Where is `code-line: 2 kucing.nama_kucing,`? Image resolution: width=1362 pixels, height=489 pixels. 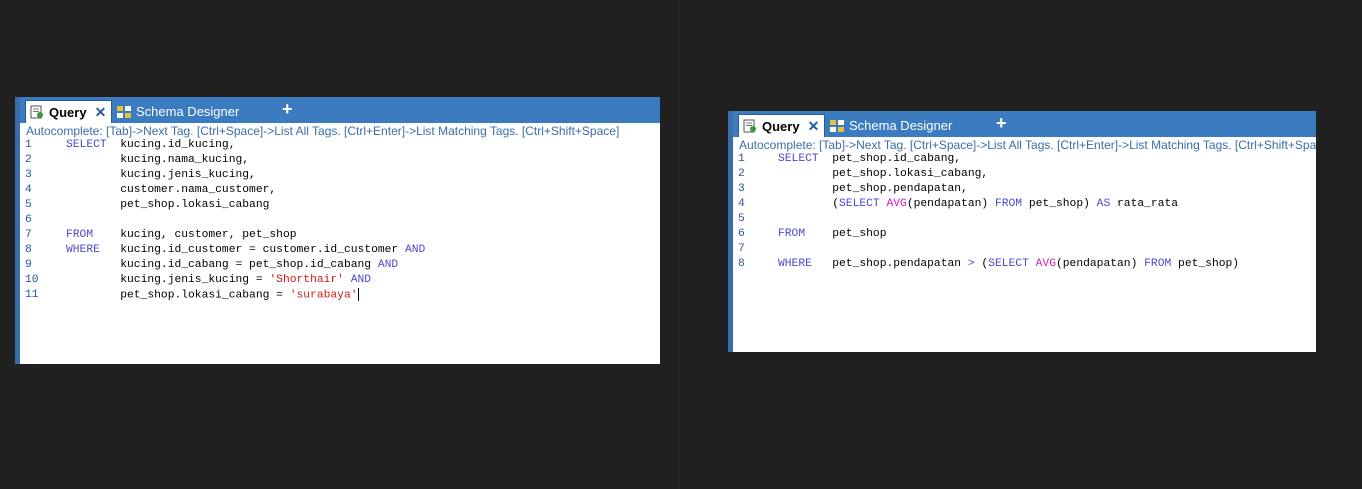 code-line: 2 kucing.nama_kucing, is located at coordinates (340, 160).